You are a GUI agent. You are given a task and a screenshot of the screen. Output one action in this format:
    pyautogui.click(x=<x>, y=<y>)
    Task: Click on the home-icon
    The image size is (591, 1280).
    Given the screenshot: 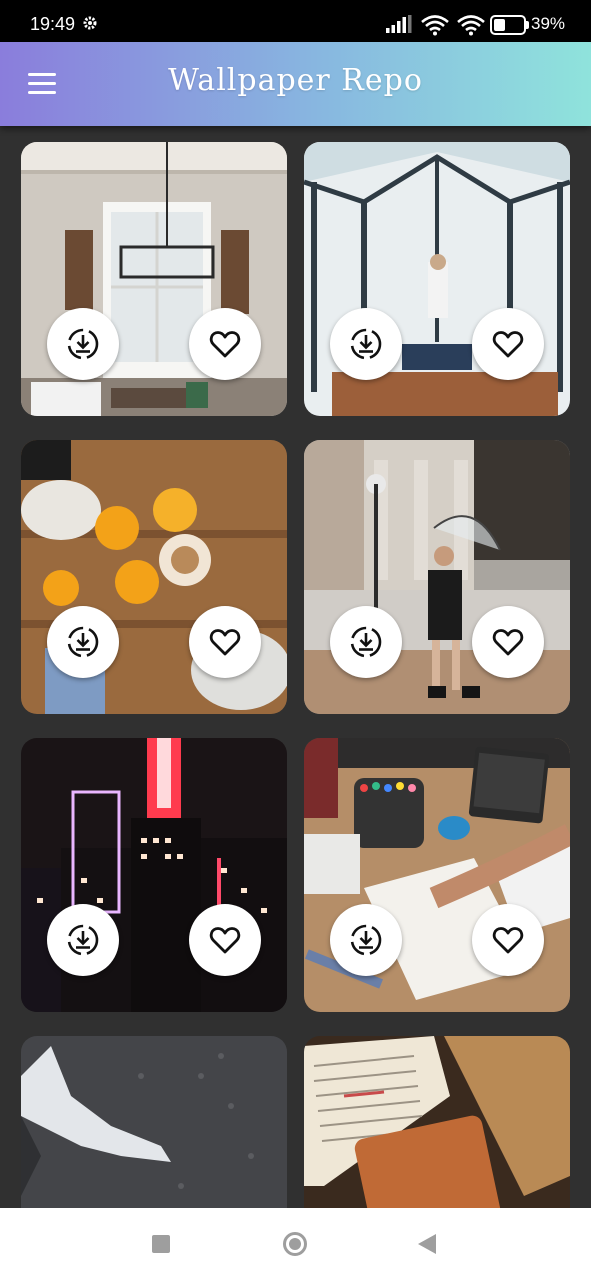 What is the action you would take?
    pyautogui.click(x=295, y=1244)
    